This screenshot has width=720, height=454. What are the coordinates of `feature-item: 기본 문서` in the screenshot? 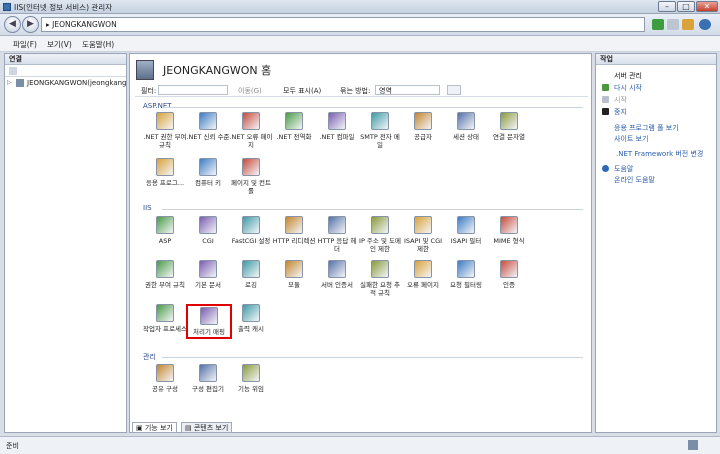 It's located at (208, 274).